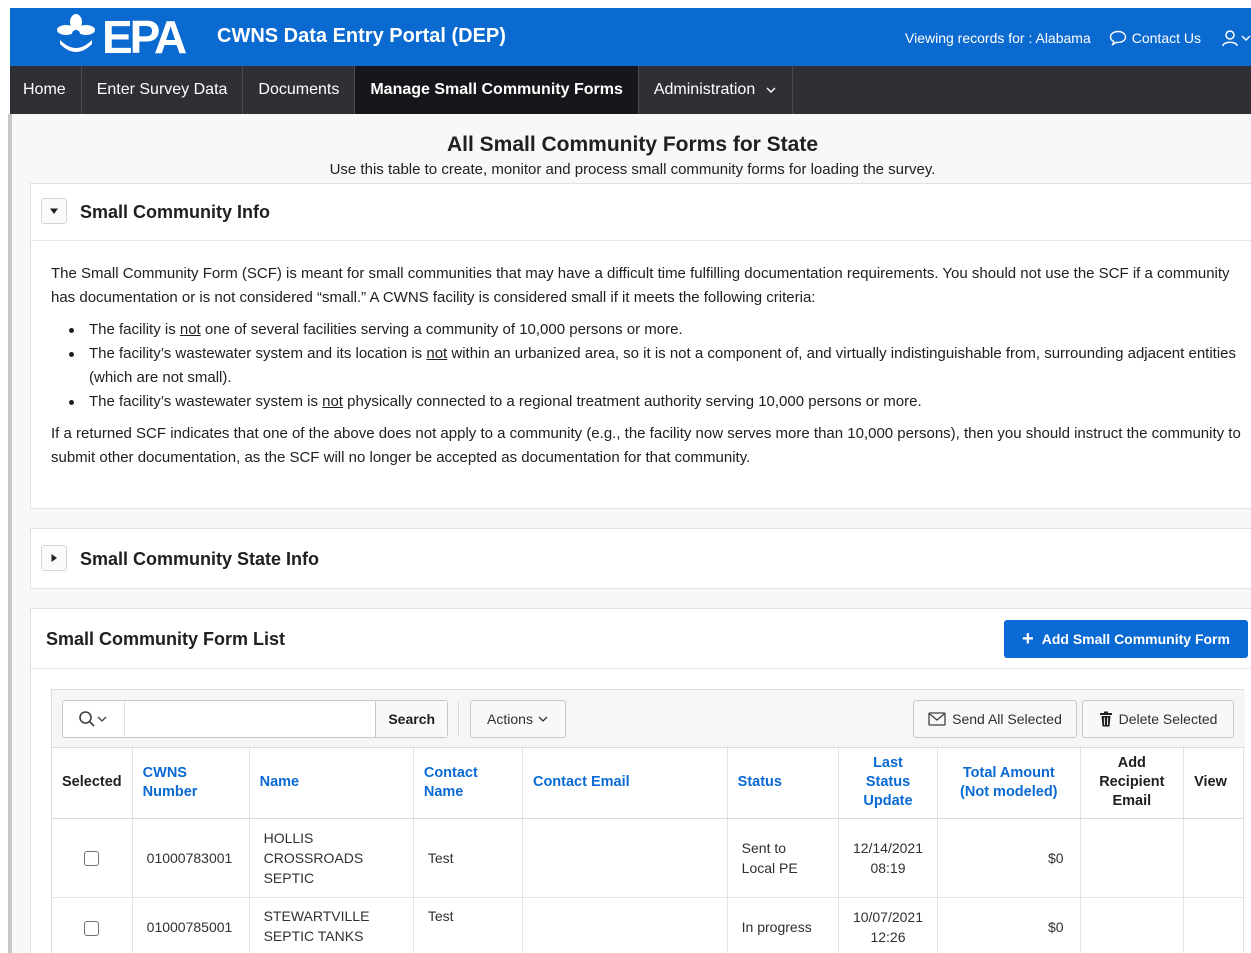  Describe the element at coordinates (206, 401) in the screenshot. I see `criteria-text: The facility’s wastewater system is` at that location.